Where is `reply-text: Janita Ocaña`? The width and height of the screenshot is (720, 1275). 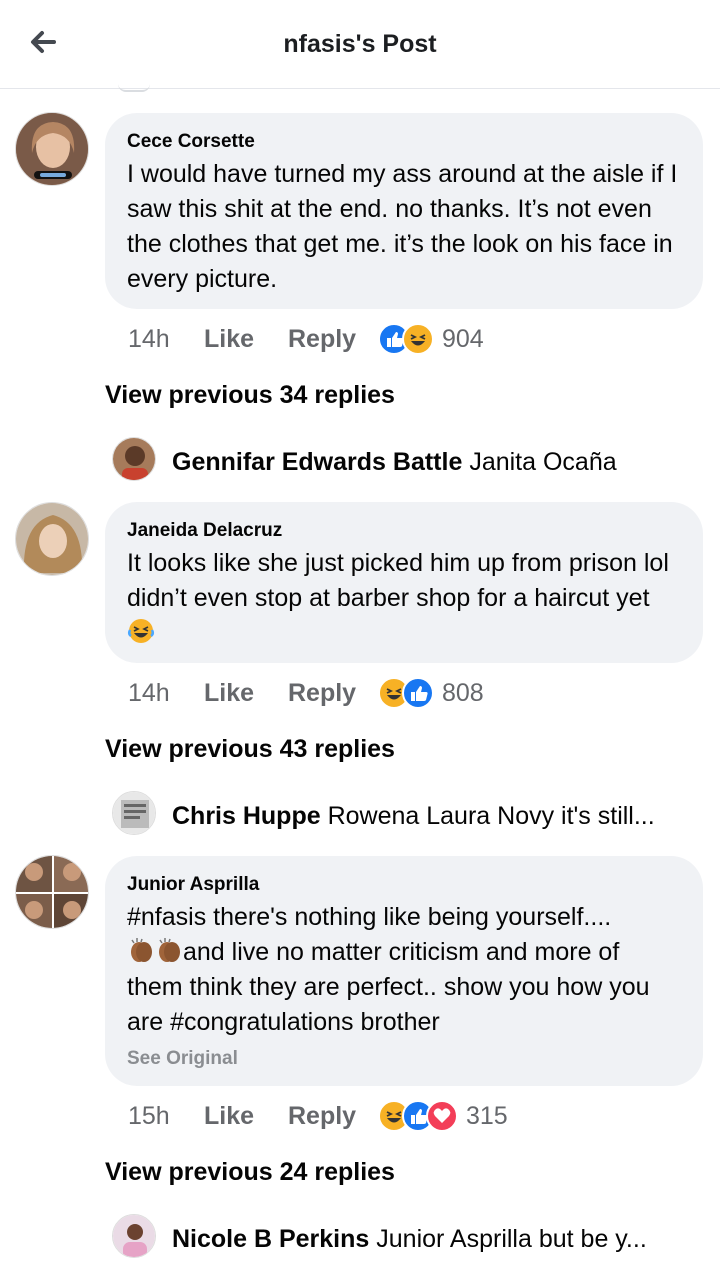
reply-text: Janita Ocaña is located at coordinates (543, 462).